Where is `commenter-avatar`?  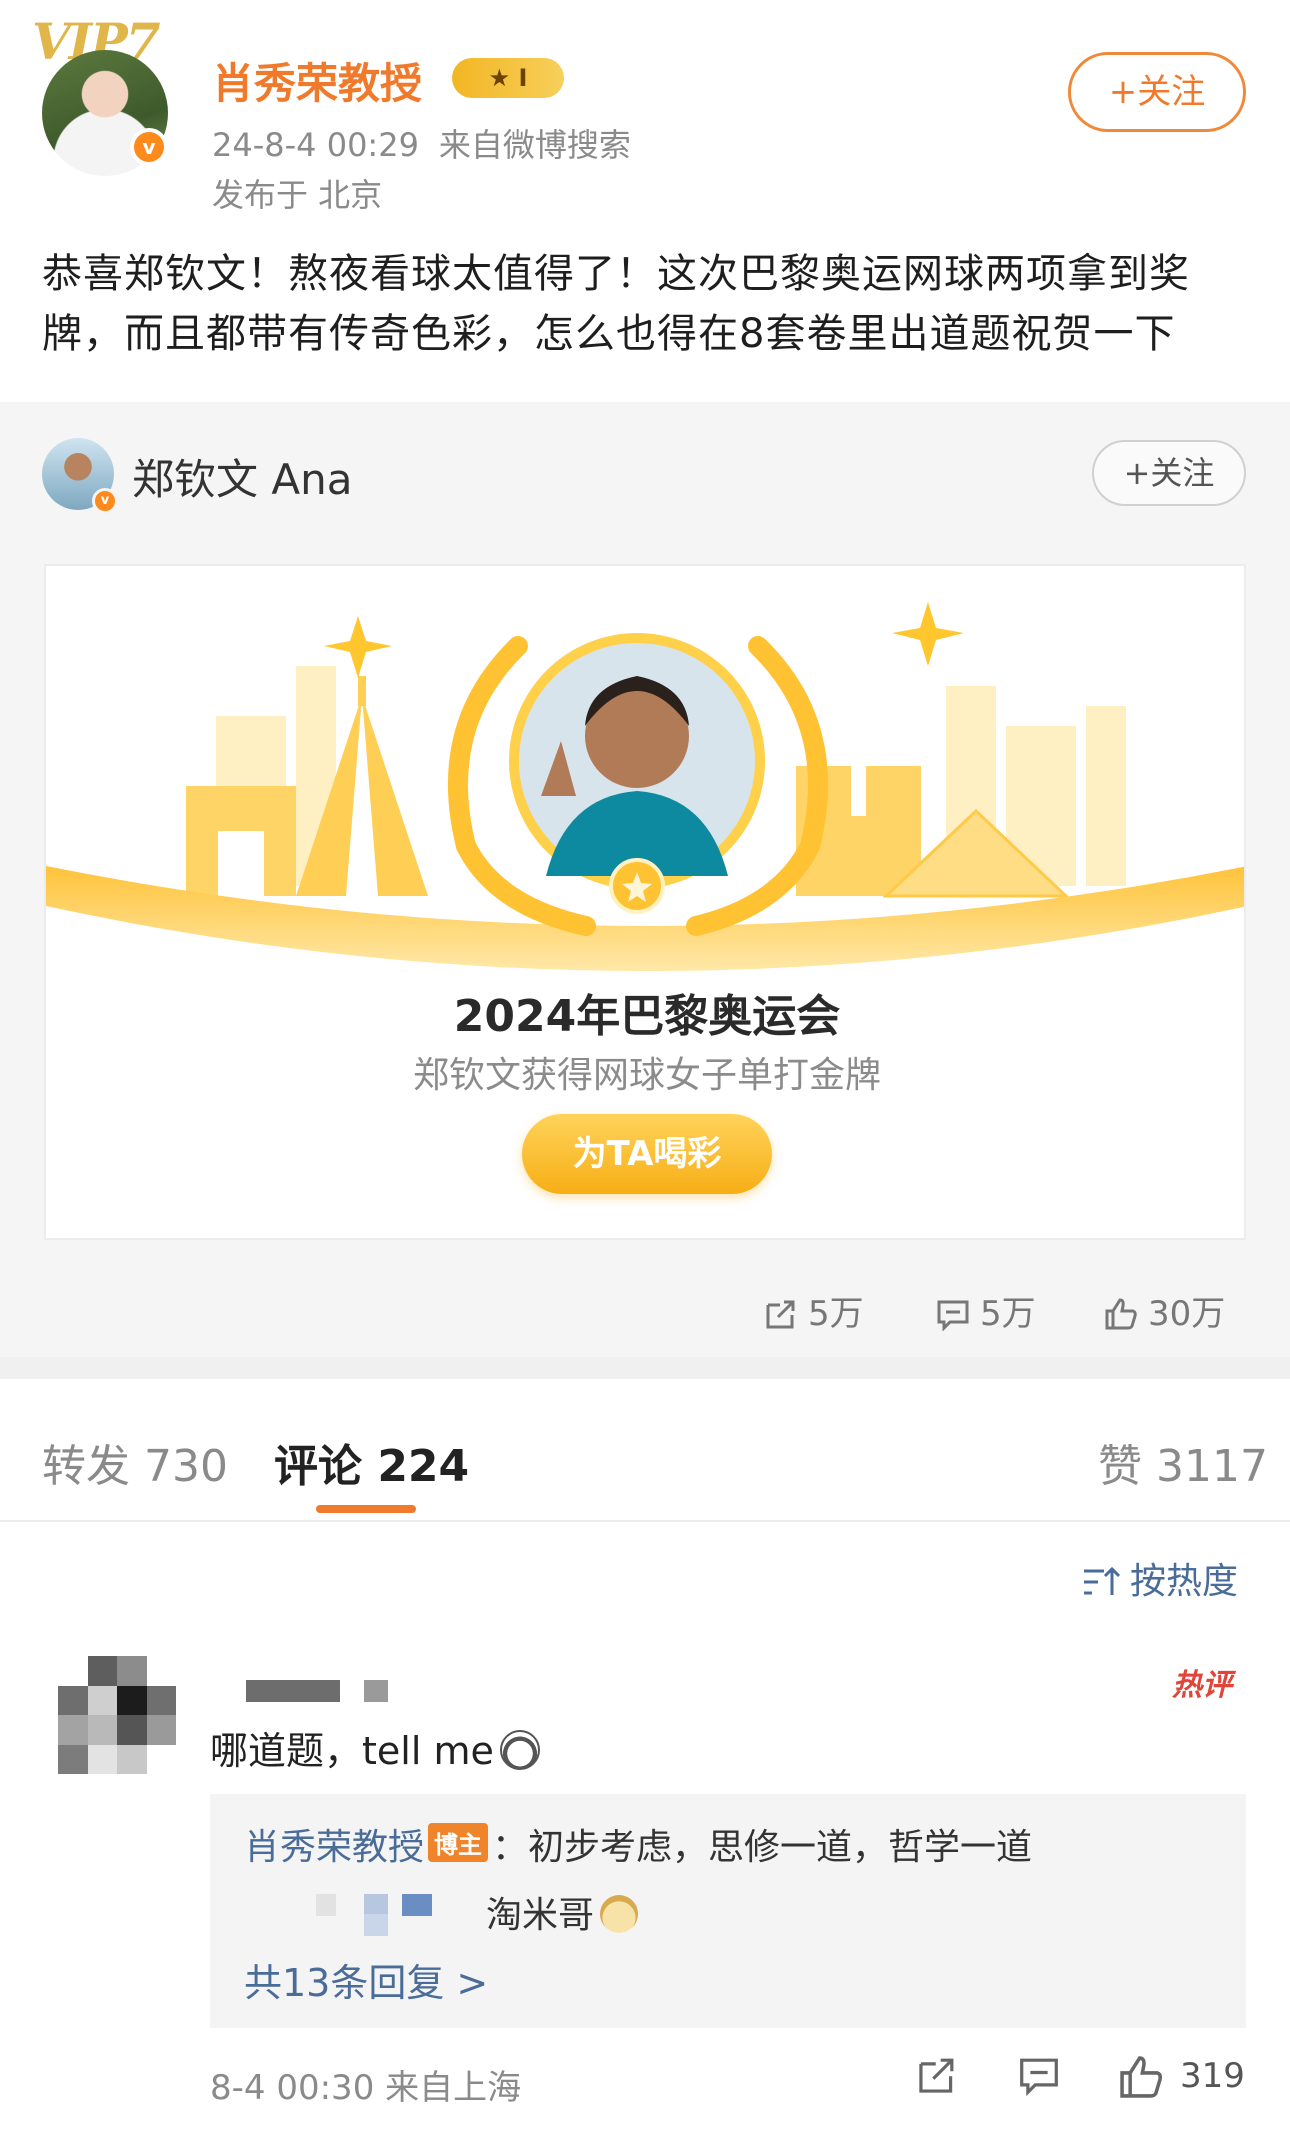 commenter-avatar is located at coordinates (117, 1715).